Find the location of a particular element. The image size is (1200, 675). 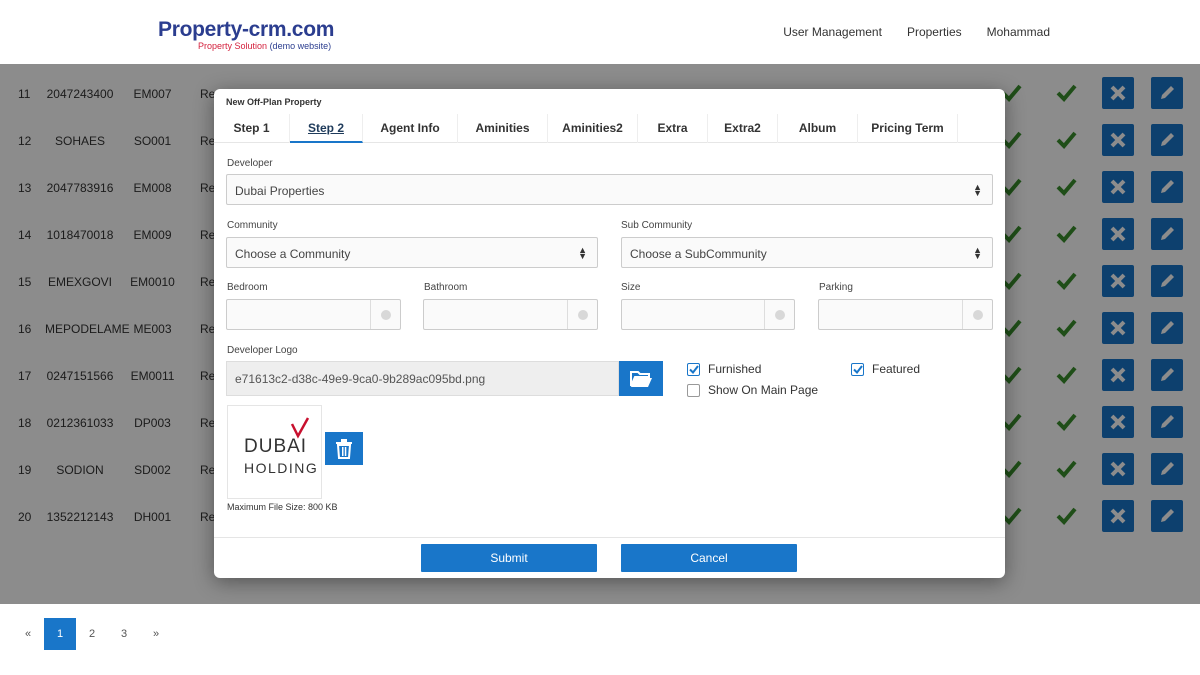

logo-label: Developer Logo is located at coordinates (262, 350).